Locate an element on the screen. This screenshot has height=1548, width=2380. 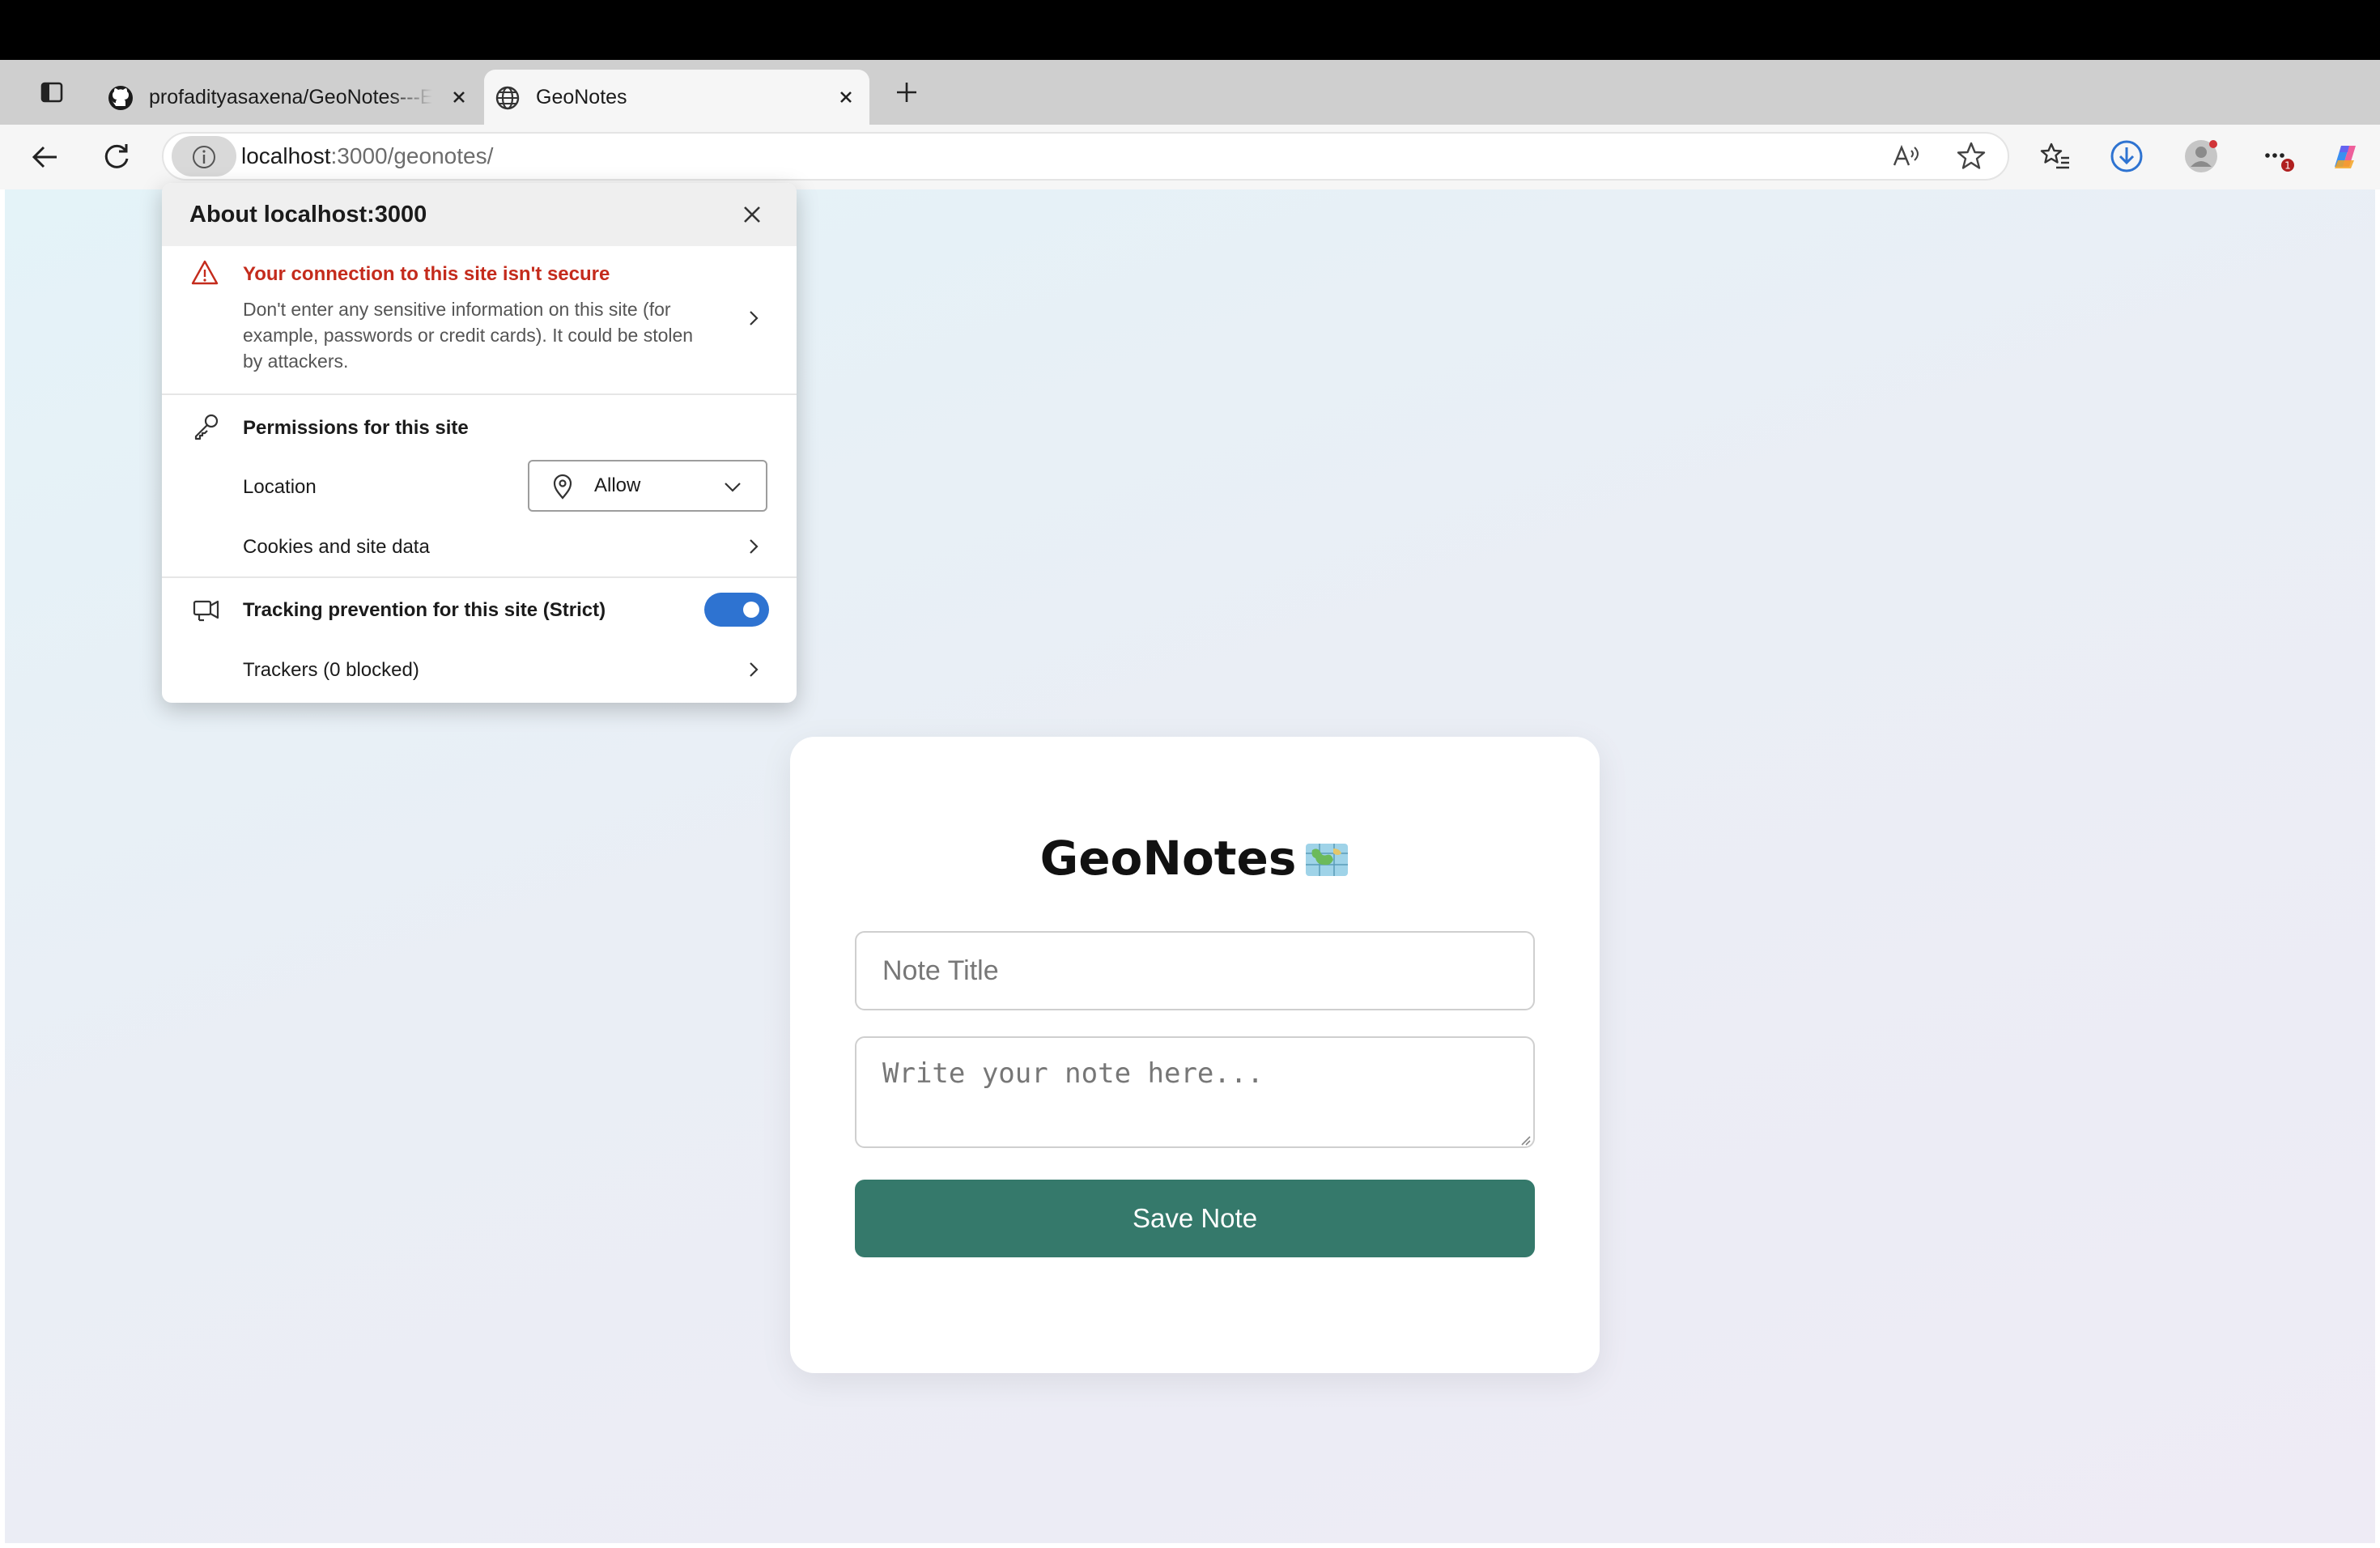
popup-title: About localhost:3000 is located at coordinates (308, 215).